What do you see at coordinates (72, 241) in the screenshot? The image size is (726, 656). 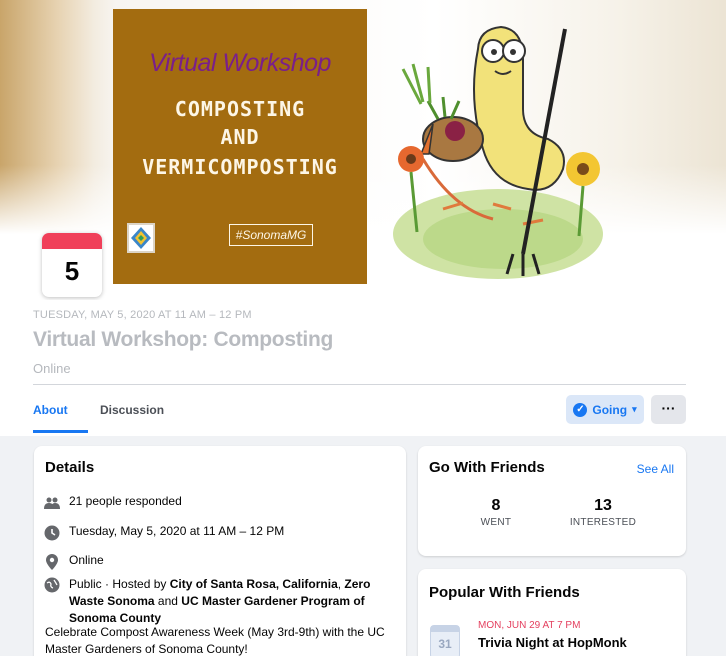 I see `date-badge-header` at bounding box center [72, 241].